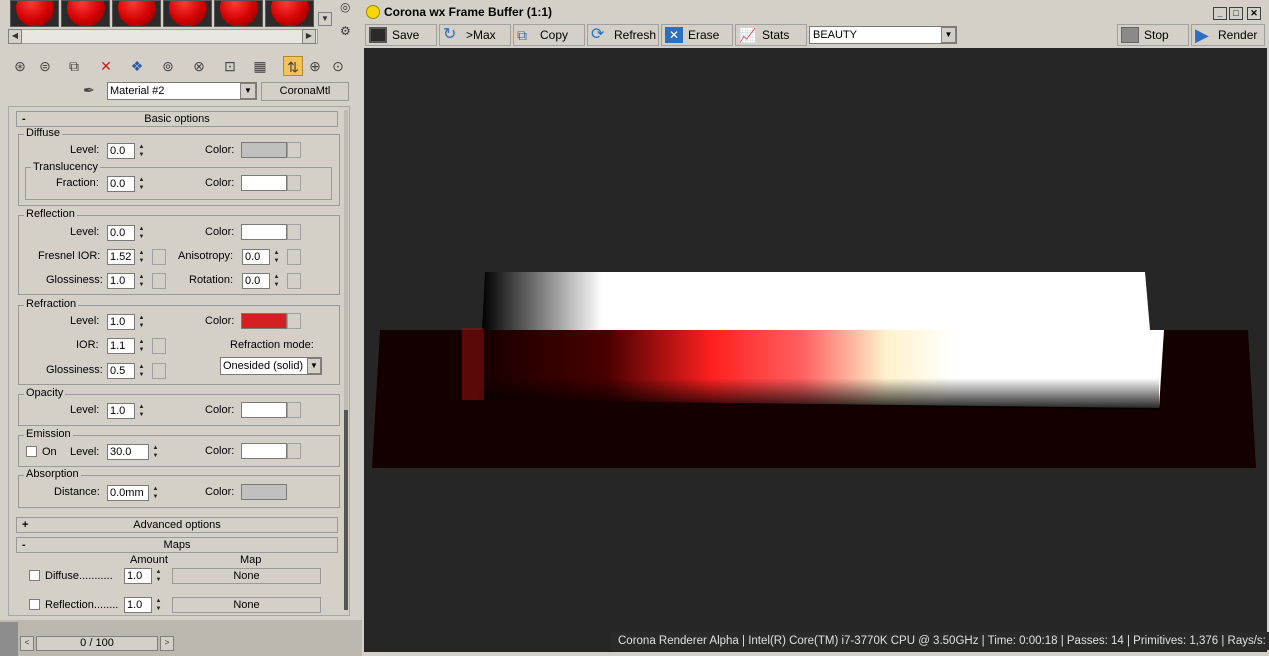 The height and width of the screenshot is (656, 1269). I want to click on diffuse-level-spinner: ▲ ▼, so click(141, 151).